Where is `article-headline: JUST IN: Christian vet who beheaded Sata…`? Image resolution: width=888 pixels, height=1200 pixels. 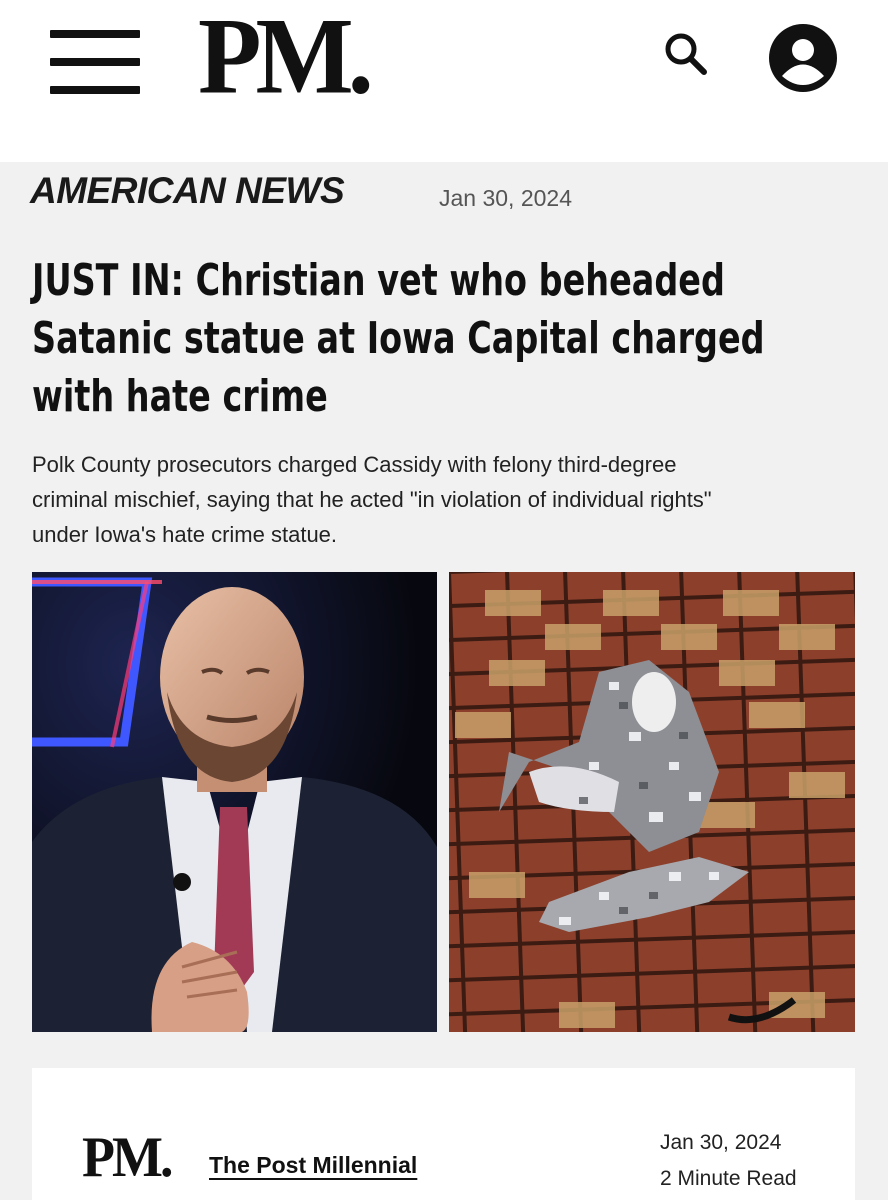 article-headline: JUST IN: Christian vet who beheaded Sata… is located at coordinates (398, 339).